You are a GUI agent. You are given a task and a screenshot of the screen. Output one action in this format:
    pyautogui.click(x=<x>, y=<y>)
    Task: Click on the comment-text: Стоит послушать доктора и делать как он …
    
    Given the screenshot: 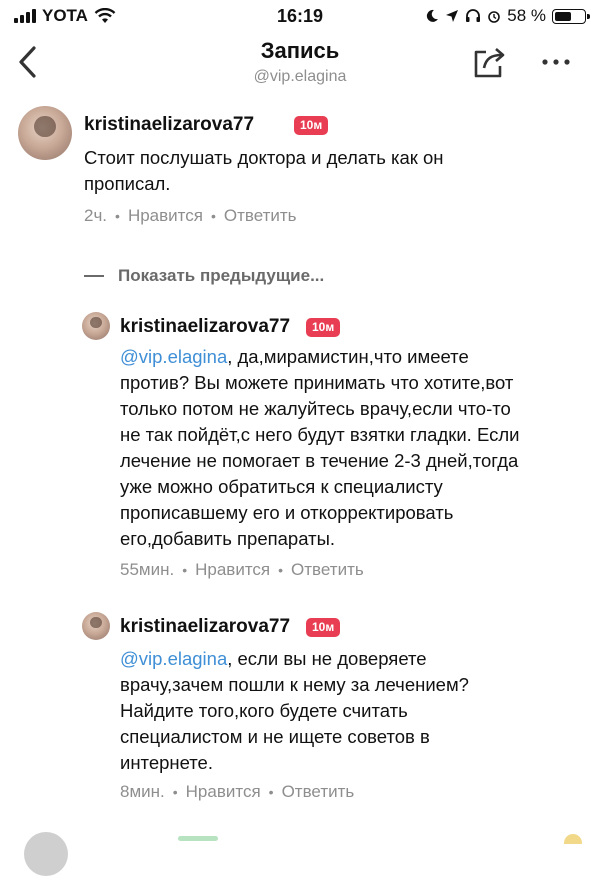 What is the action you would take?
    pyautogui.click(x=264, y=171)
    